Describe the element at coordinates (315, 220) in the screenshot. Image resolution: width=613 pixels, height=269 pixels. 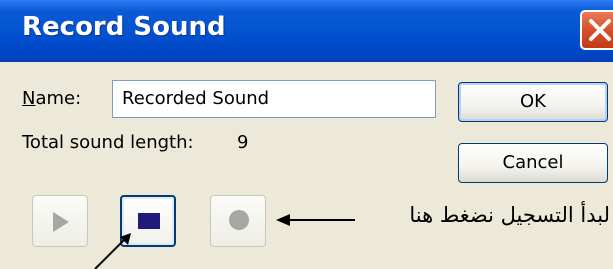
I see `annotation-arrow-right` at that location.